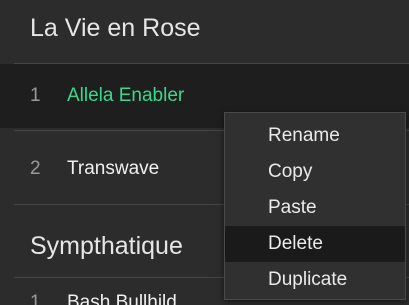  I want to click on preset-name: Allela Enabler, so click(126, 95).